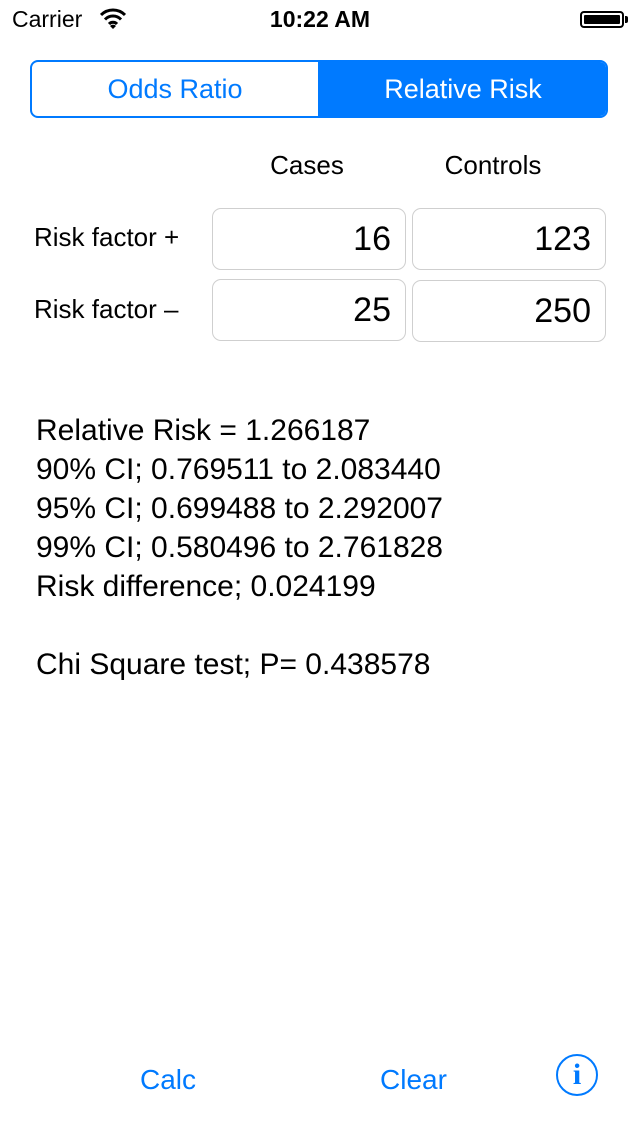 This screenshot has height=1136, width=640. Describe the element at coordinates (175, 89) in the screenshot. I see `segment-odds-ratio: Odds Ratio` at that location.